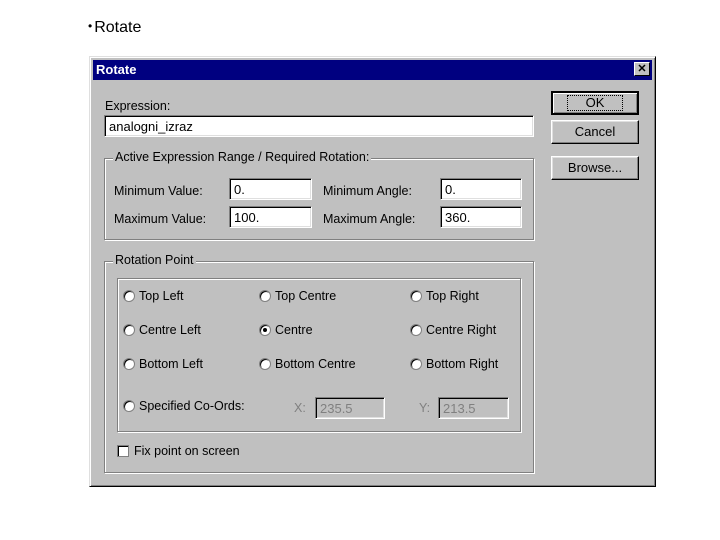 This screenshot has height=540, width=720. Describe the element at coordinates (315, 364) in the screenshot. I see `radio-label: Bottom Centre` at that location.